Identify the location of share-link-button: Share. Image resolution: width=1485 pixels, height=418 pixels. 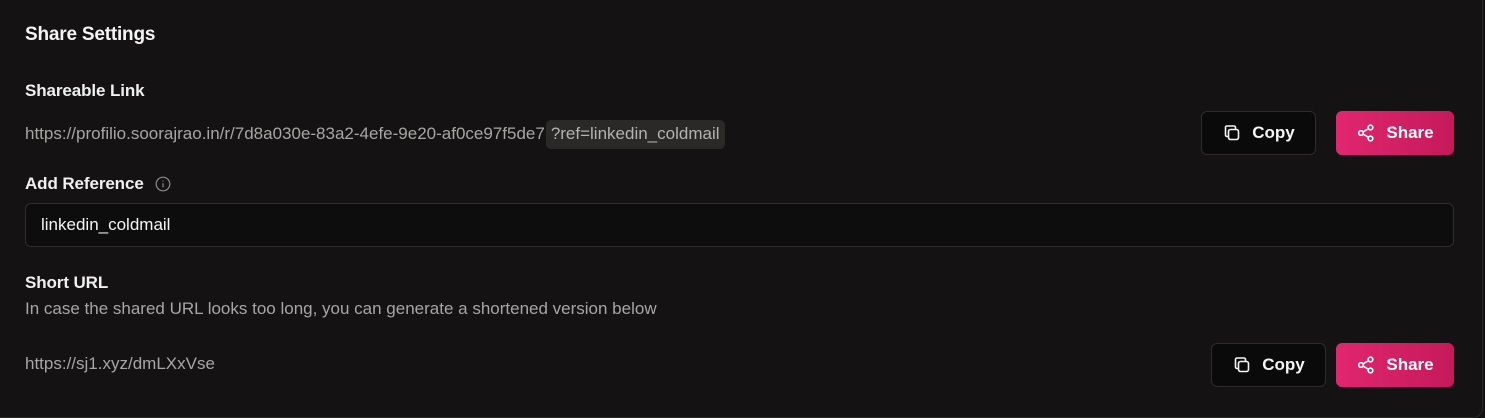
(1395, 133).